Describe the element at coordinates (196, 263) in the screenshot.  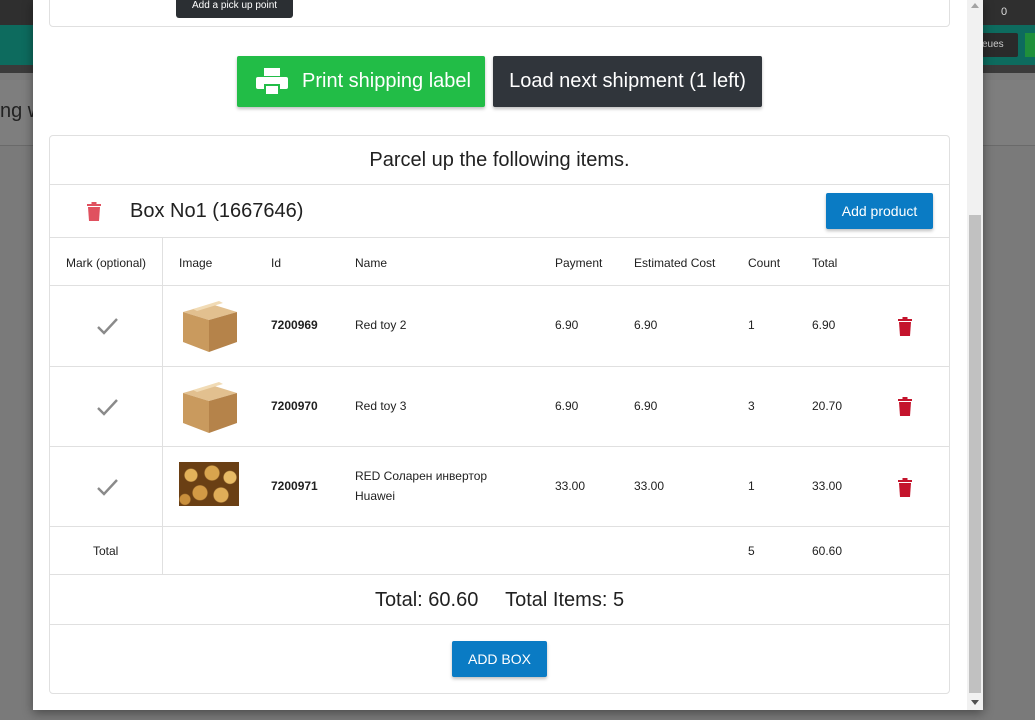
I see `col-image: Image` at that location.